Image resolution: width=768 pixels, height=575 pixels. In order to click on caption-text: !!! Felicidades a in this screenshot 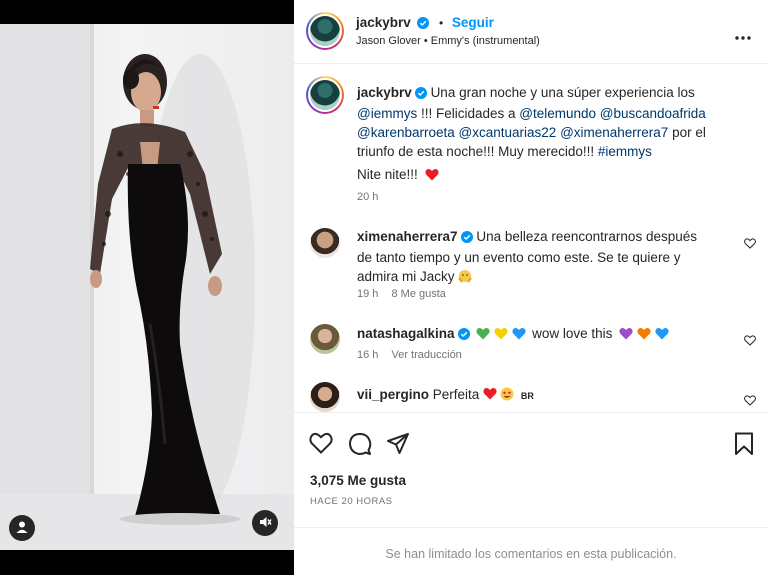, I will do `click(468, 113)`.